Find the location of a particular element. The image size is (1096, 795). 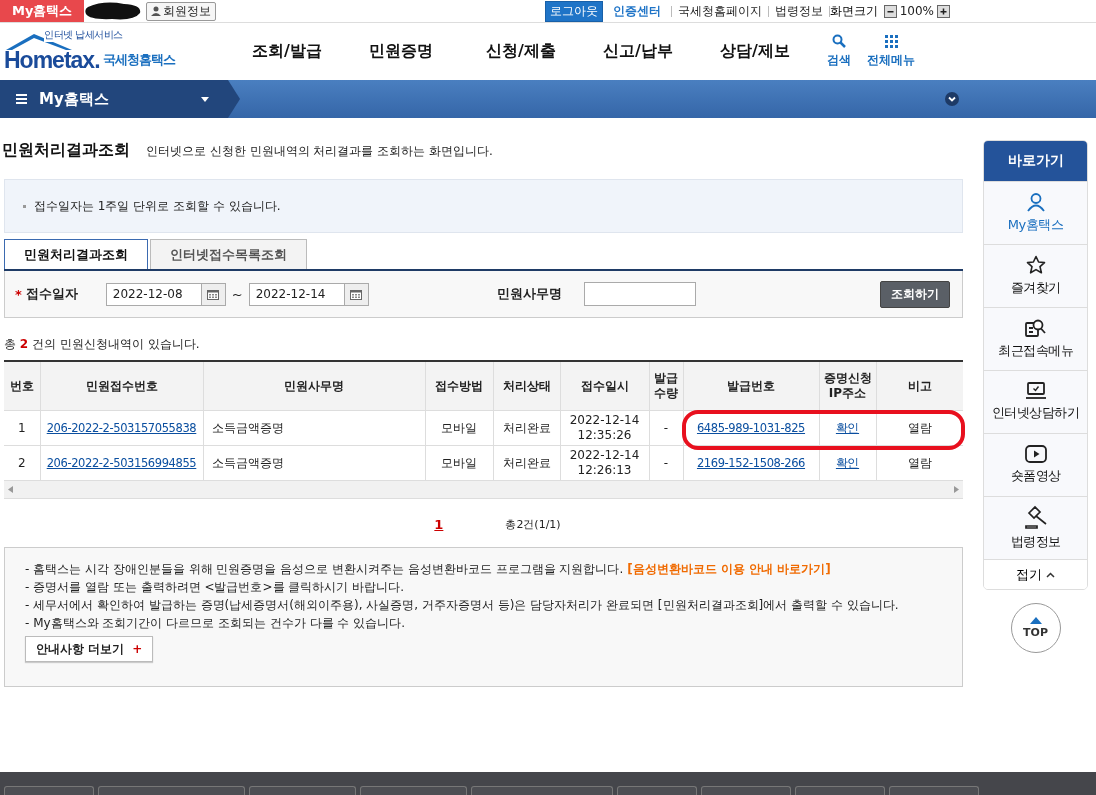

service-name-field is located at coordinates (639, 294).